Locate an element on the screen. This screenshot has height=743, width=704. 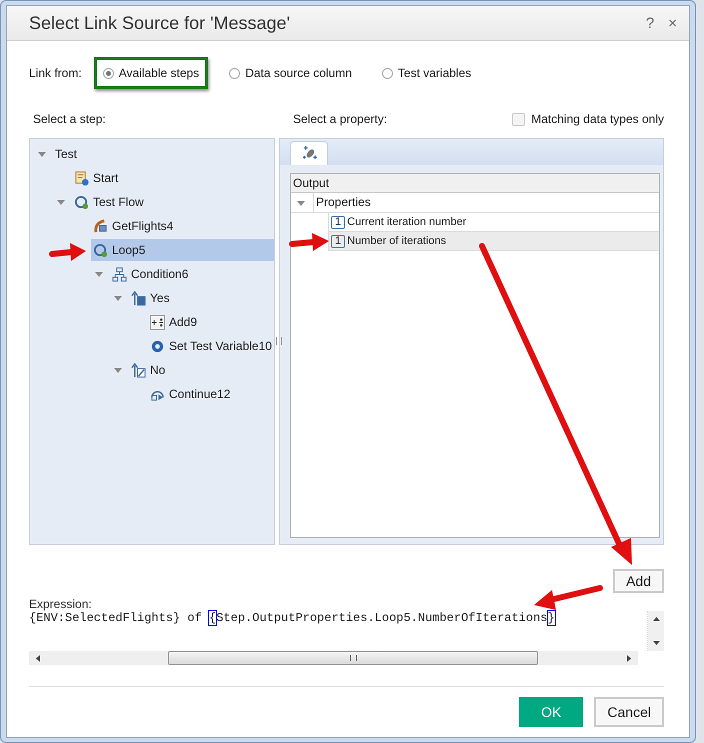
tree-item-label: Test is located at coordinates (66, 154).